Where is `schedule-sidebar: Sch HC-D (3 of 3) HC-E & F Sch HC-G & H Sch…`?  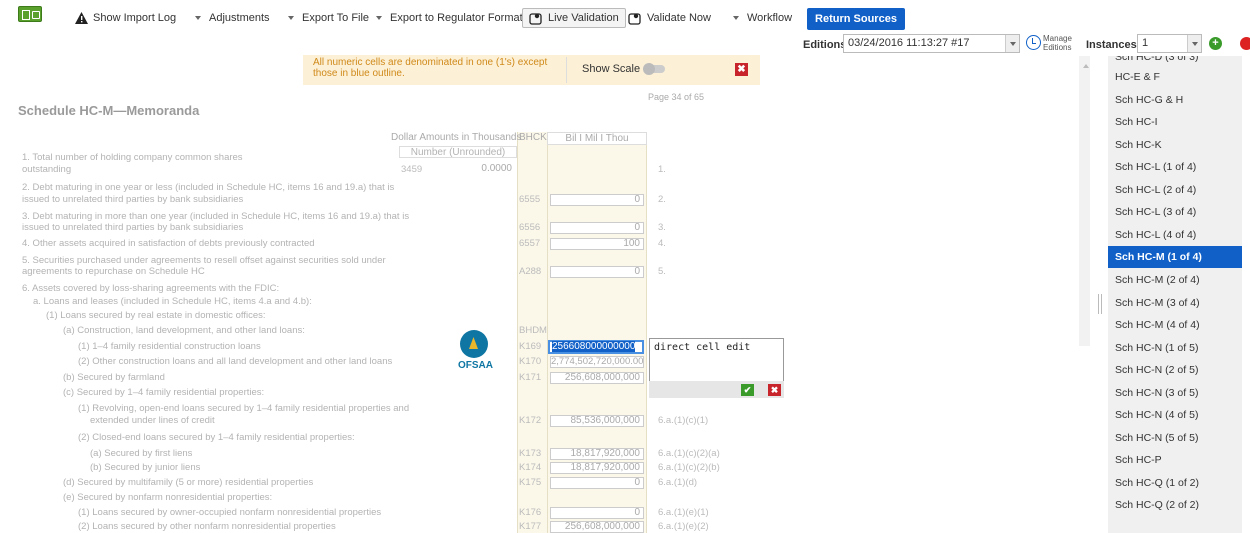
schedule-sidebar: Sch HC-D (3 of 3) HC-E & F Sch HC-G & H Sch… is located at coordinates (1175, 294).